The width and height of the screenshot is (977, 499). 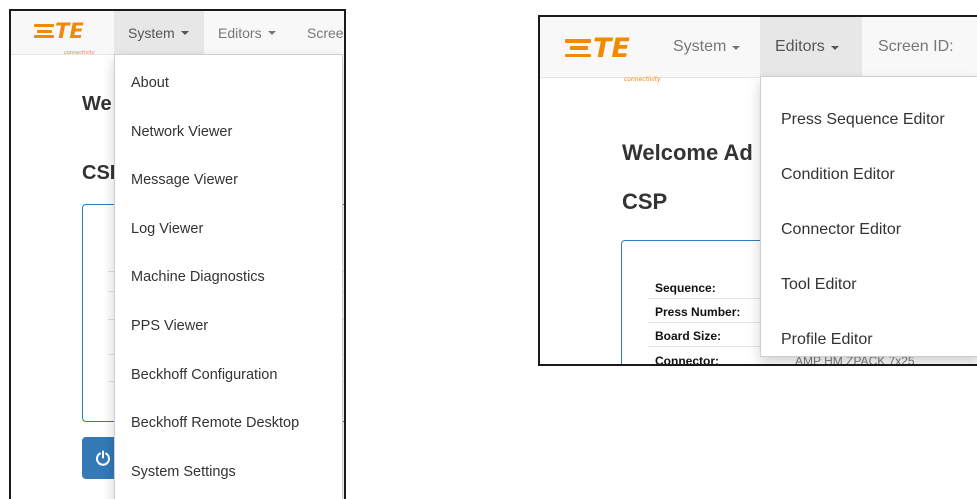 I want to click on menu-item-network-viewer: Network Viewer, so click(x=228, y=132).